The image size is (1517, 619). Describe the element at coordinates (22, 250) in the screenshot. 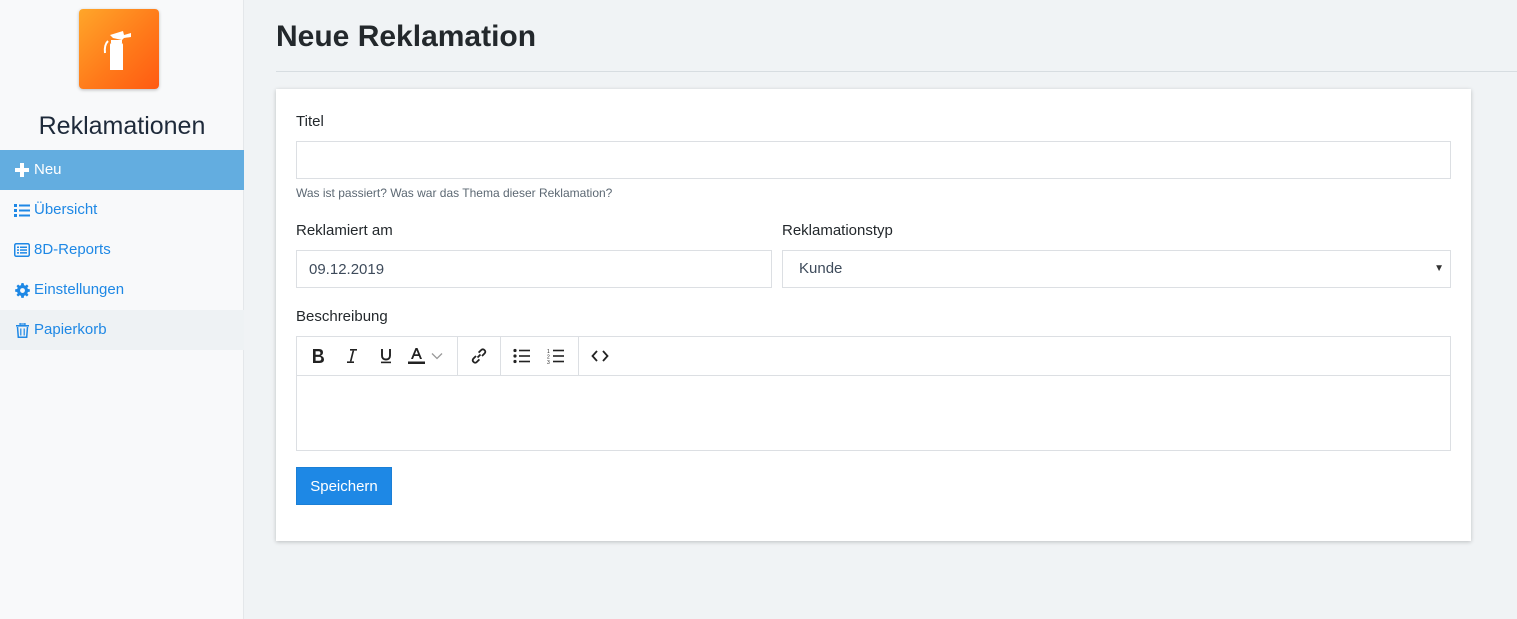

I see `list-alt-icon` at that location.